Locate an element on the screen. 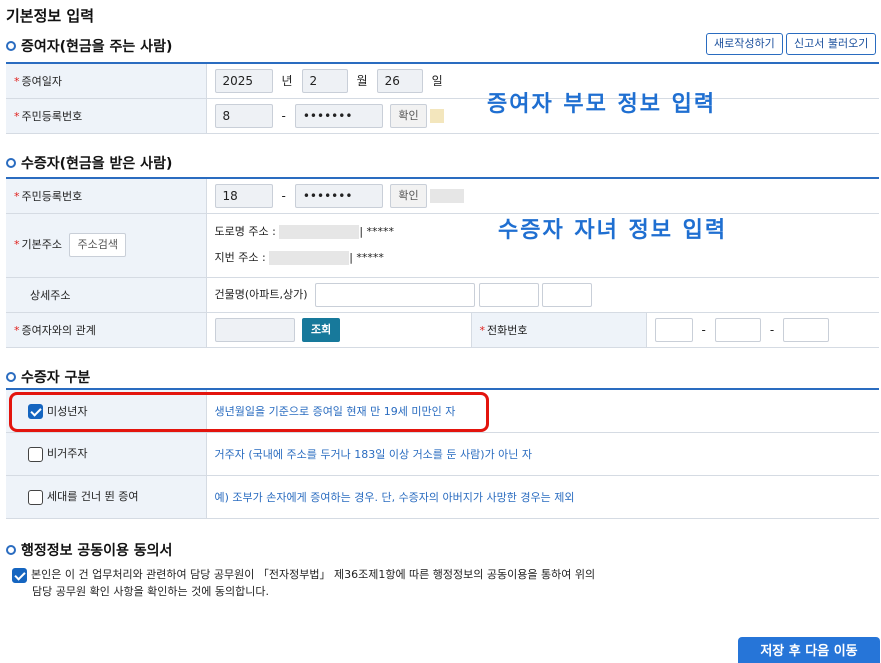 This screenshot has height=663, width=881. building-name-input is located at coordinates (395, 294).